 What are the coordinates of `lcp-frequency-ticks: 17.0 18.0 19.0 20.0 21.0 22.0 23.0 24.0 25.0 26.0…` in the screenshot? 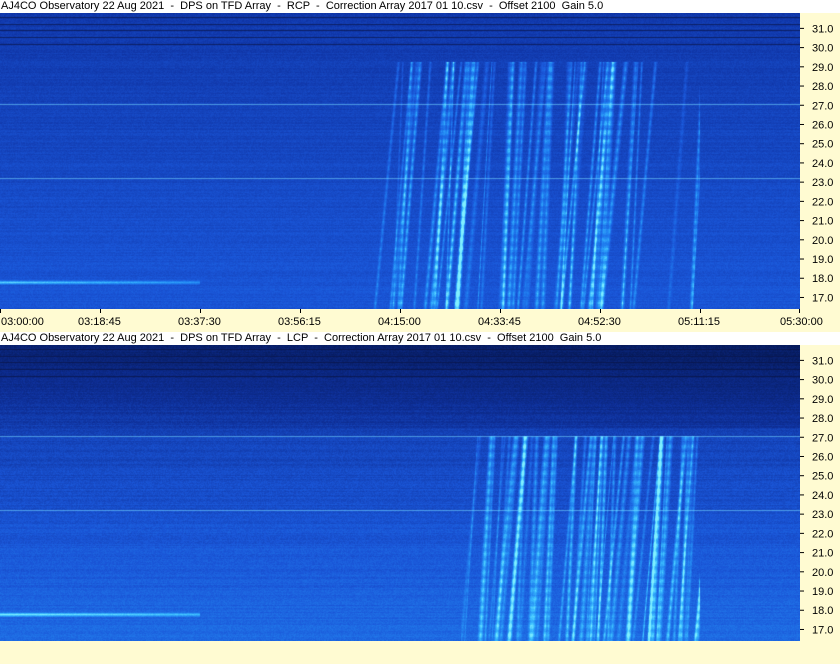 It's located at (816, 495).